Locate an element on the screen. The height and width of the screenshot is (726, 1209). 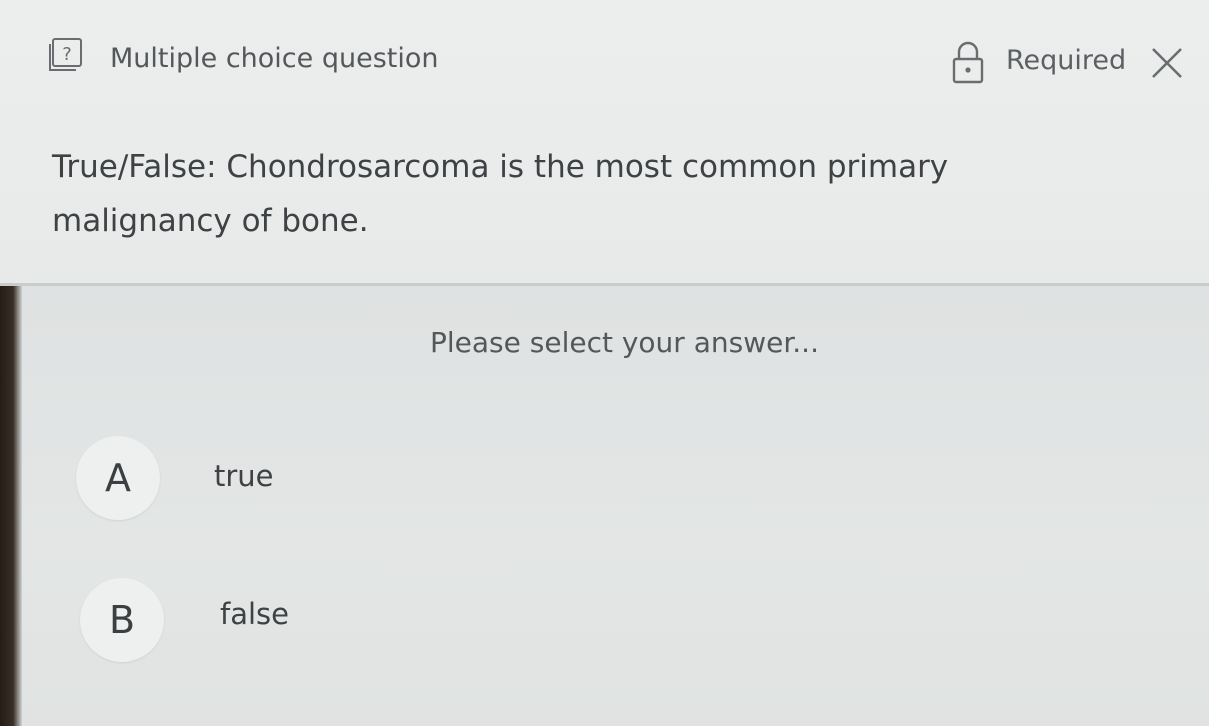
required-label: Required is located at coordinates (1066, 60).